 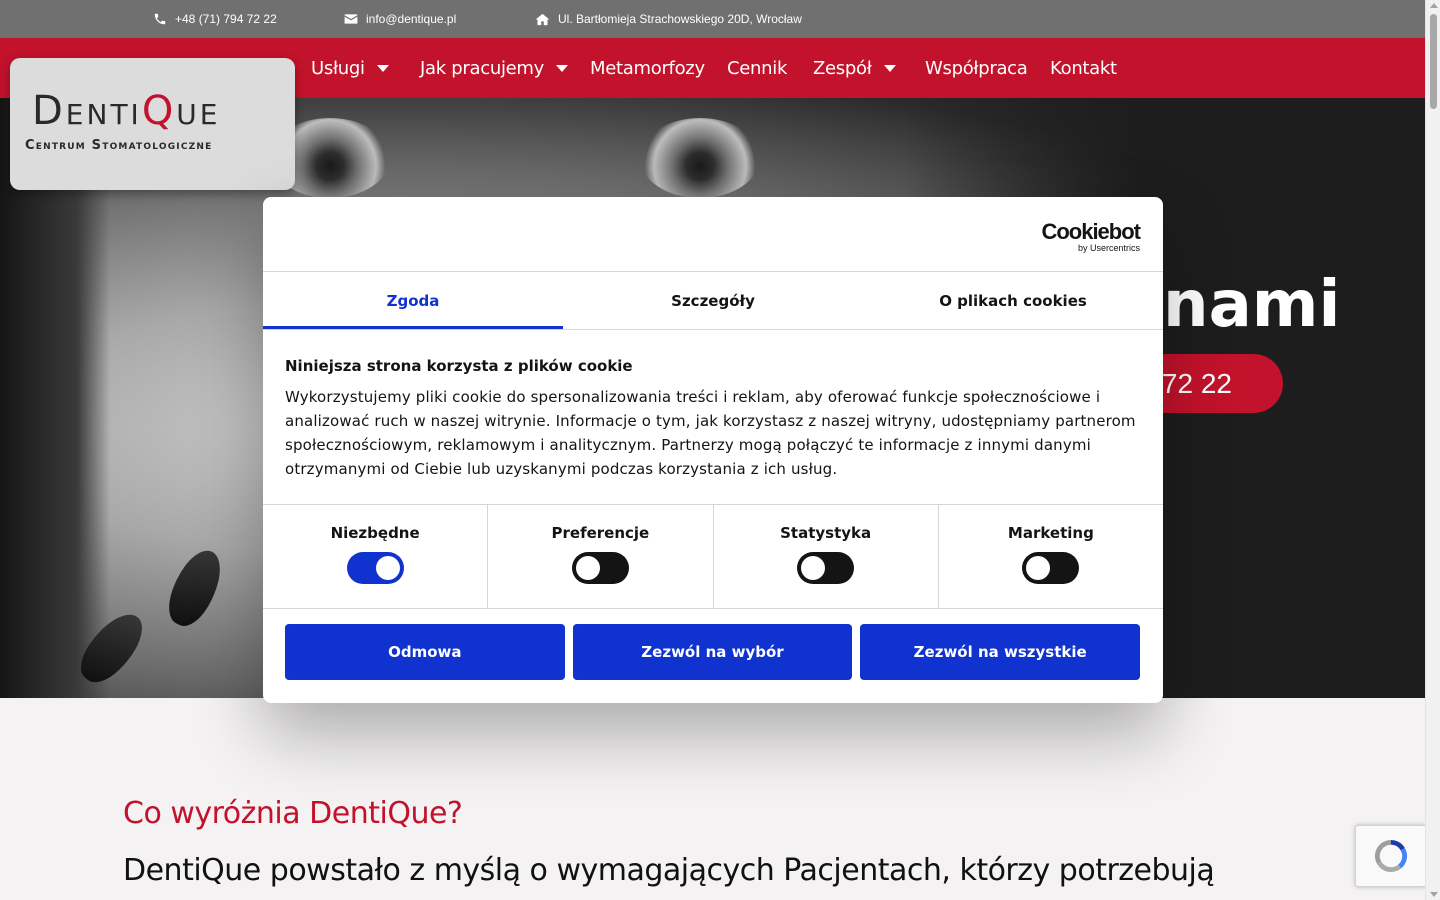 What do you see at coordinates (1000, 652) in the screenshot?
I see `allow-all-button: Zezwól na wszystkie` at bounding box center [1000, 652].